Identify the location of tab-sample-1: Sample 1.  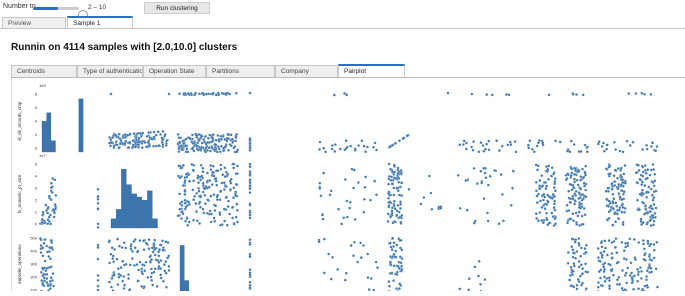
(100, 22).